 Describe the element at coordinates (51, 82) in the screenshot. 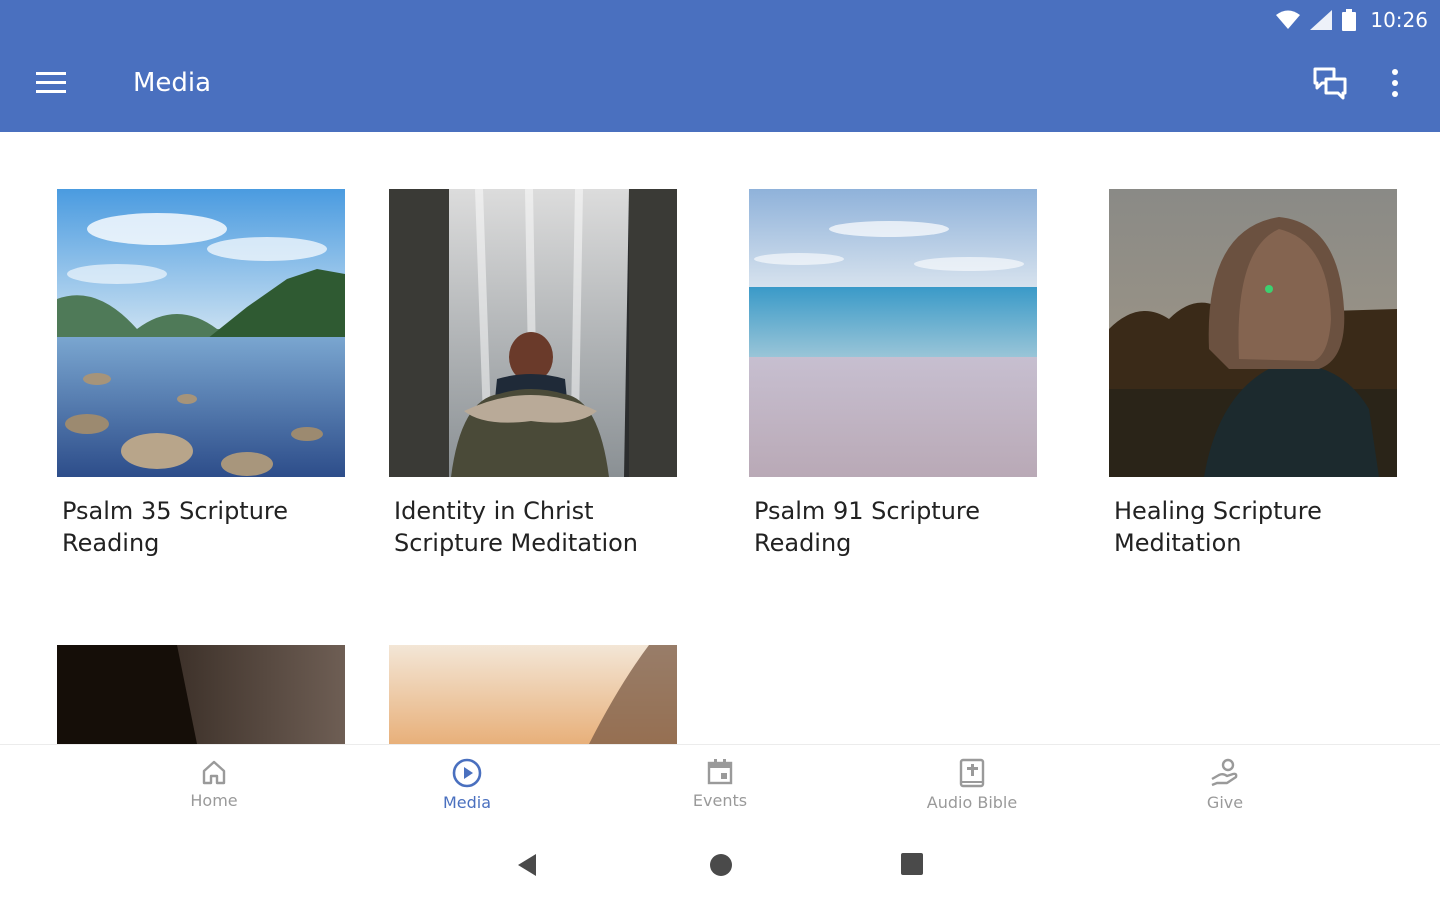

I see `hamburger-icon` at that location.